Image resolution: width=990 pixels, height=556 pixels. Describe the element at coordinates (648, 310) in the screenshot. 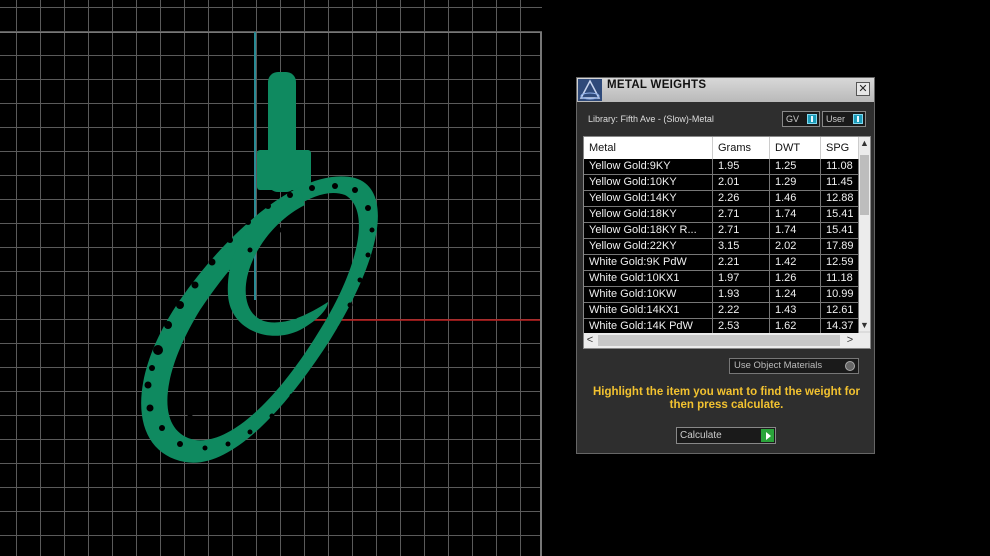

I see `table-cell: White Gold:14KX1` at that location.